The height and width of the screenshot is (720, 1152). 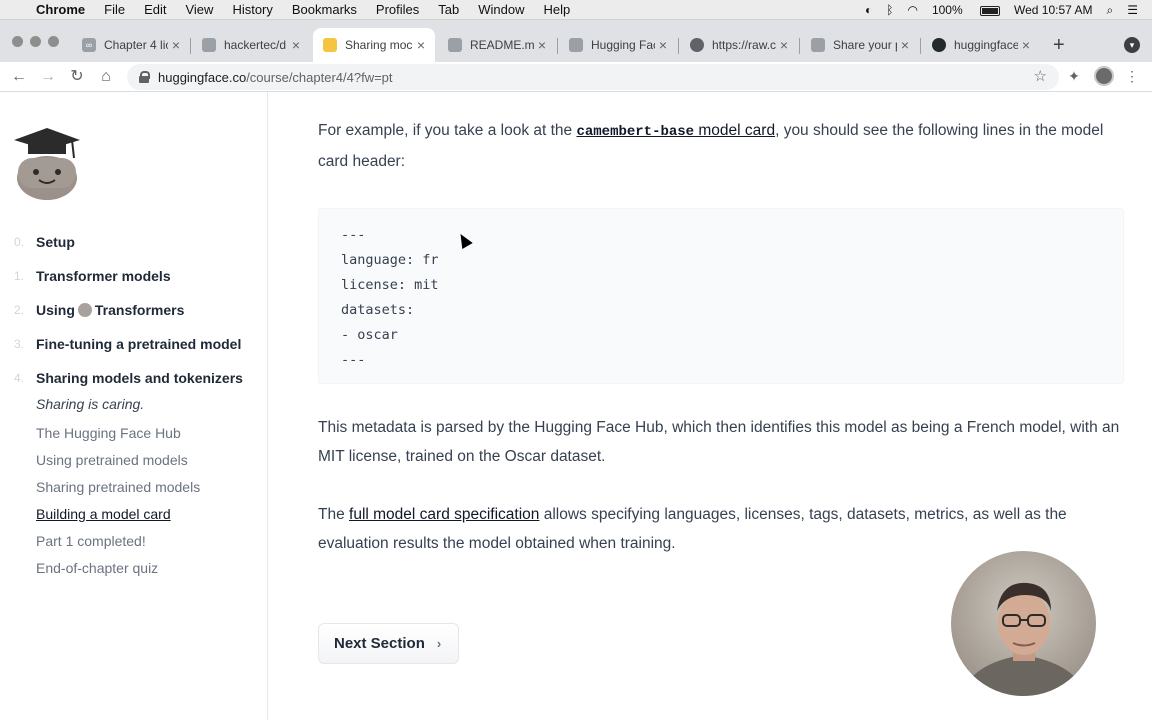 What do you see at coordinates (1132, 45) in the screenshot?
I see `tab-search-button: ▾` at bounding box center [1132, 45].